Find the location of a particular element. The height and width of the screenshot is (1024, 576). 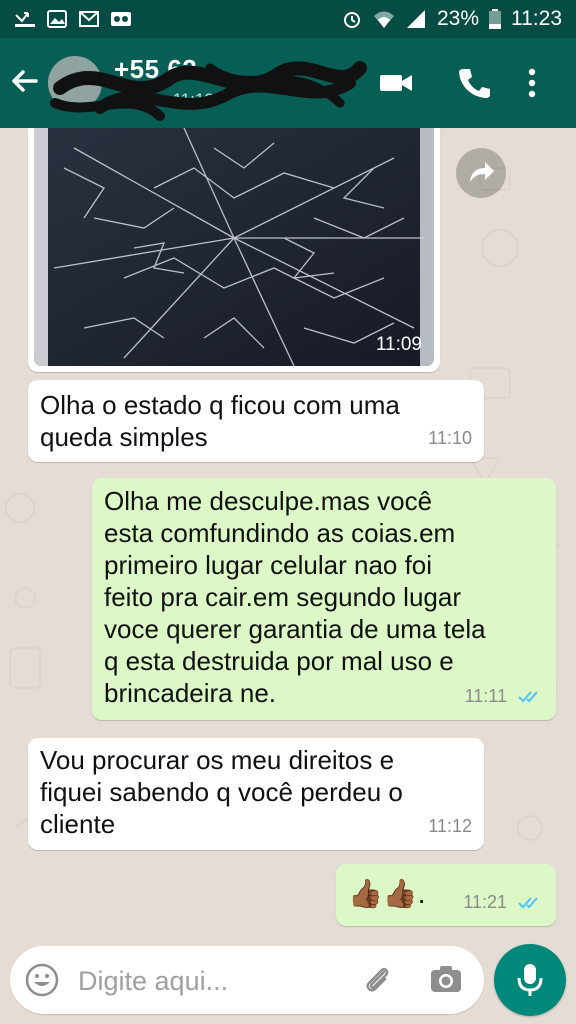

missed-call-icon is located at coordinates (25, 19).